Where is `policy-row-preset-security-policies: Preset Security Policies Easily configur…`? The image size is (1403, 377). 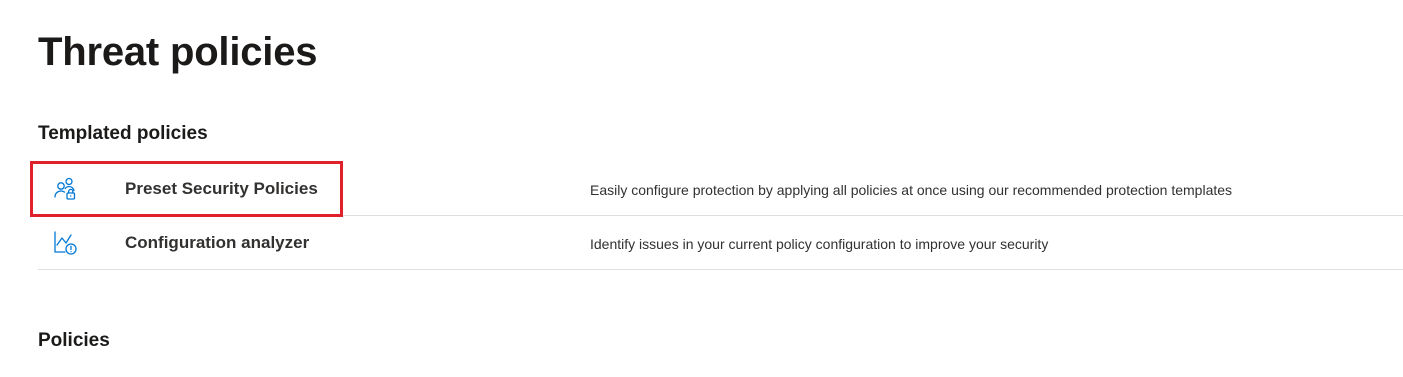
policy-row-preset-security-policies: Preset Security Policies Easily configur… is located at coordinates (720, 189).